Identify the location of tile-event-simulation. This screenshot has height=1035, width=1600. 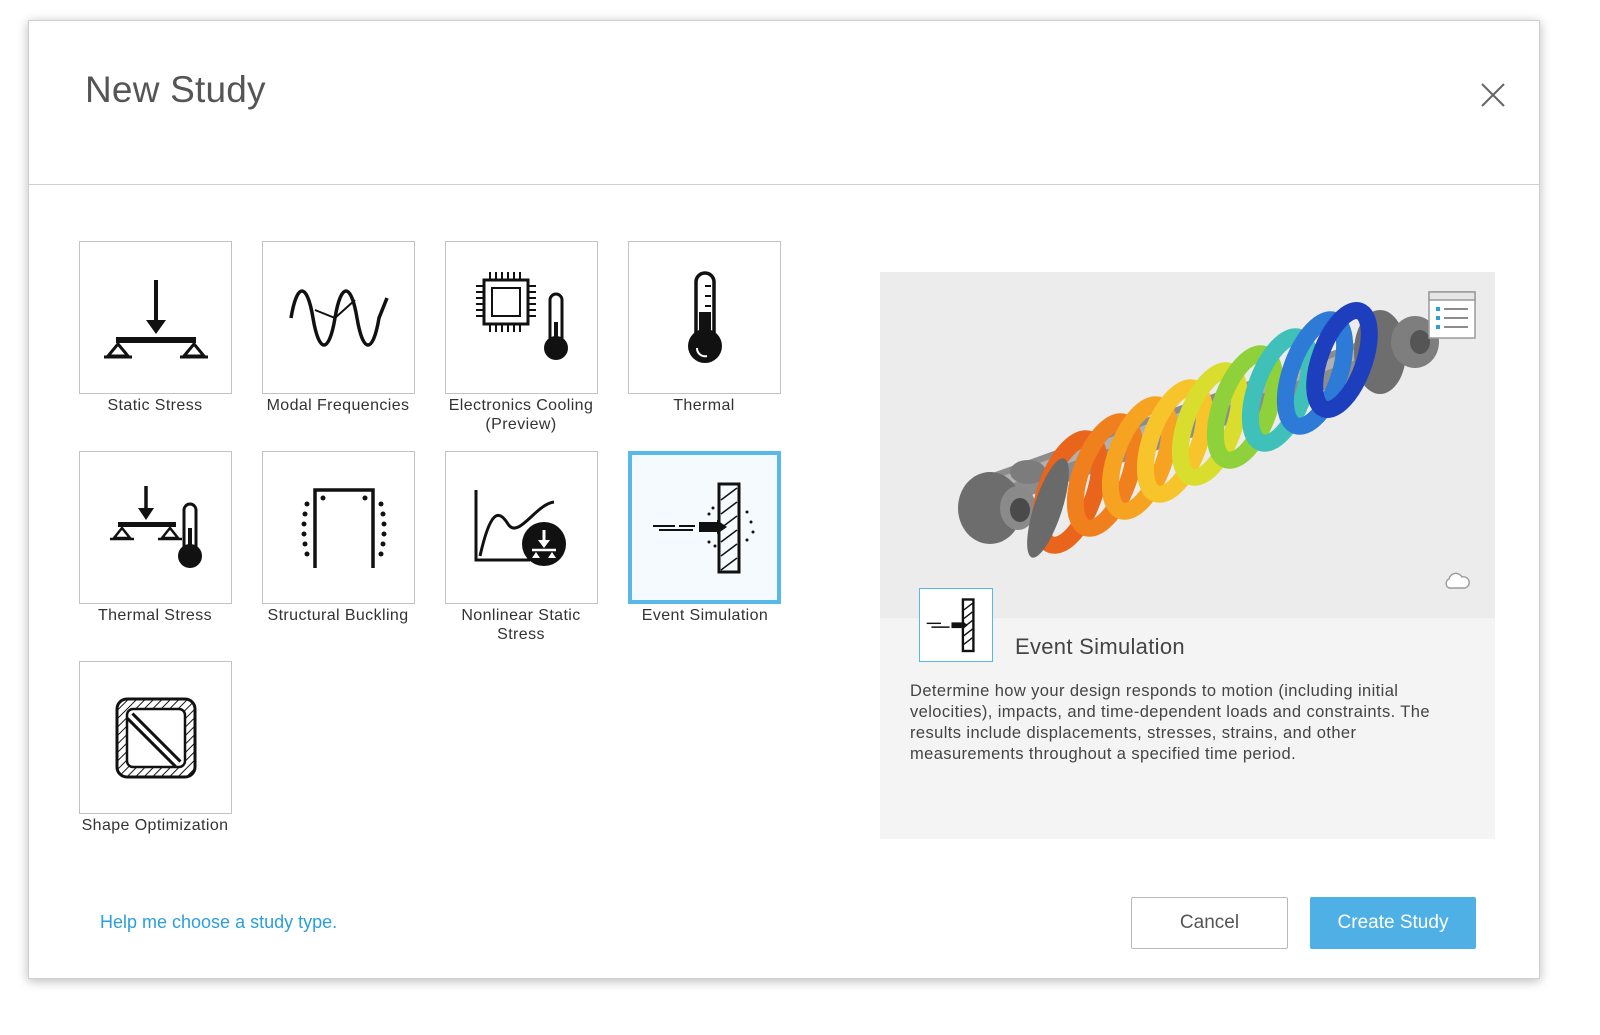
(704, 527).